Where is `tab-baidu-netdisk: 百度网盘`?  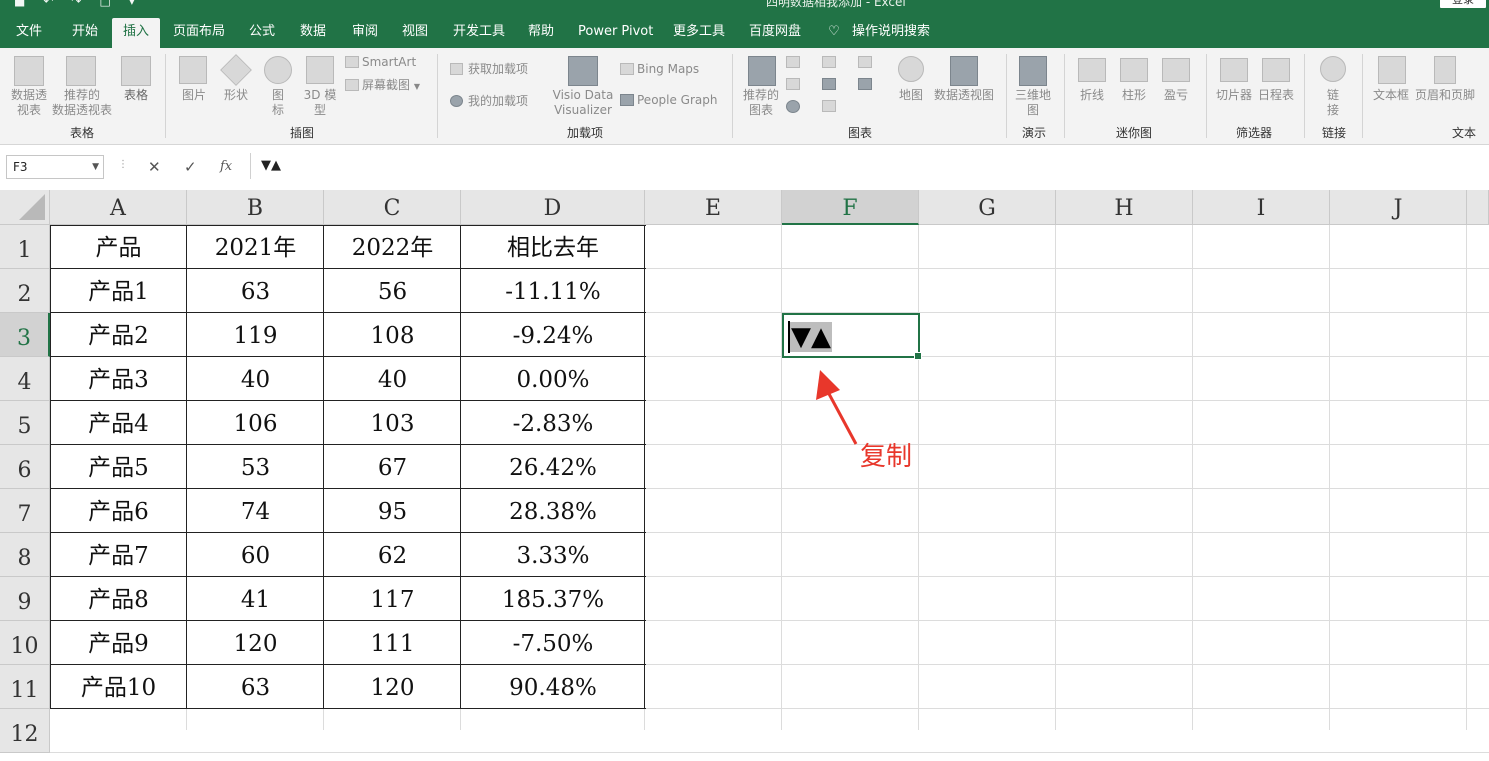
tab-baidu-netdisk: 百度网盘 is located at coordinates (775, 32).